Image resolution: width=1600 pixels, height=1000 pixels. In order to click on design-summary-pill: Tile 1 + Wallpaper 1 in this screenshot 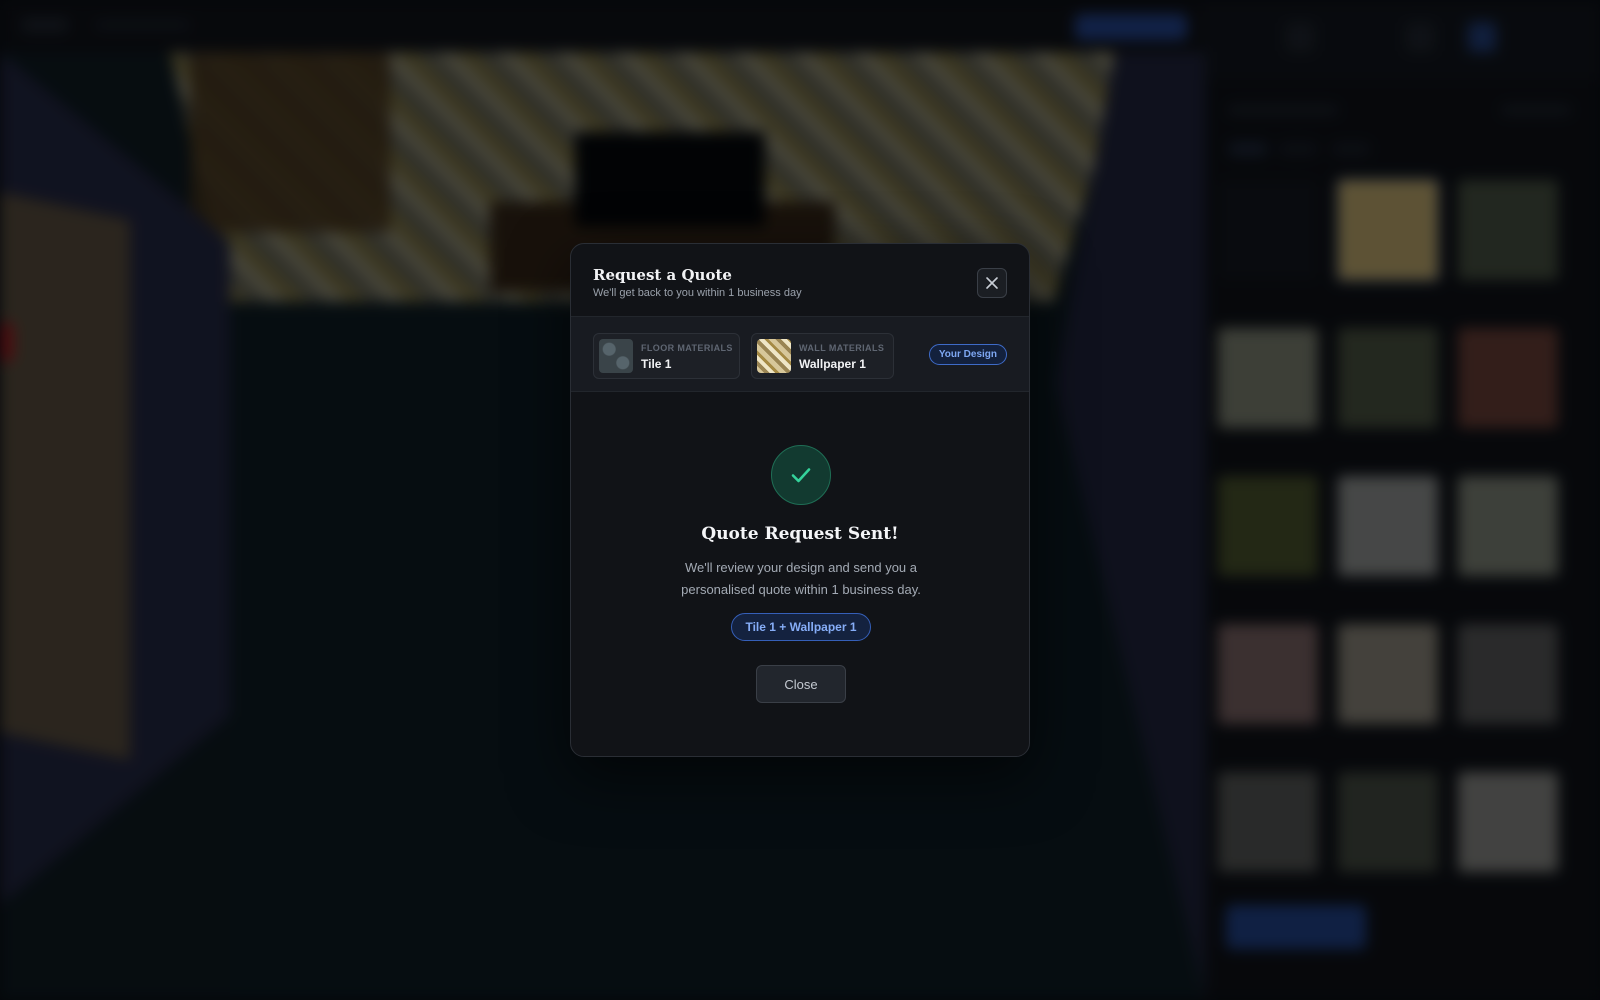, I will do `click(801, 627)`.